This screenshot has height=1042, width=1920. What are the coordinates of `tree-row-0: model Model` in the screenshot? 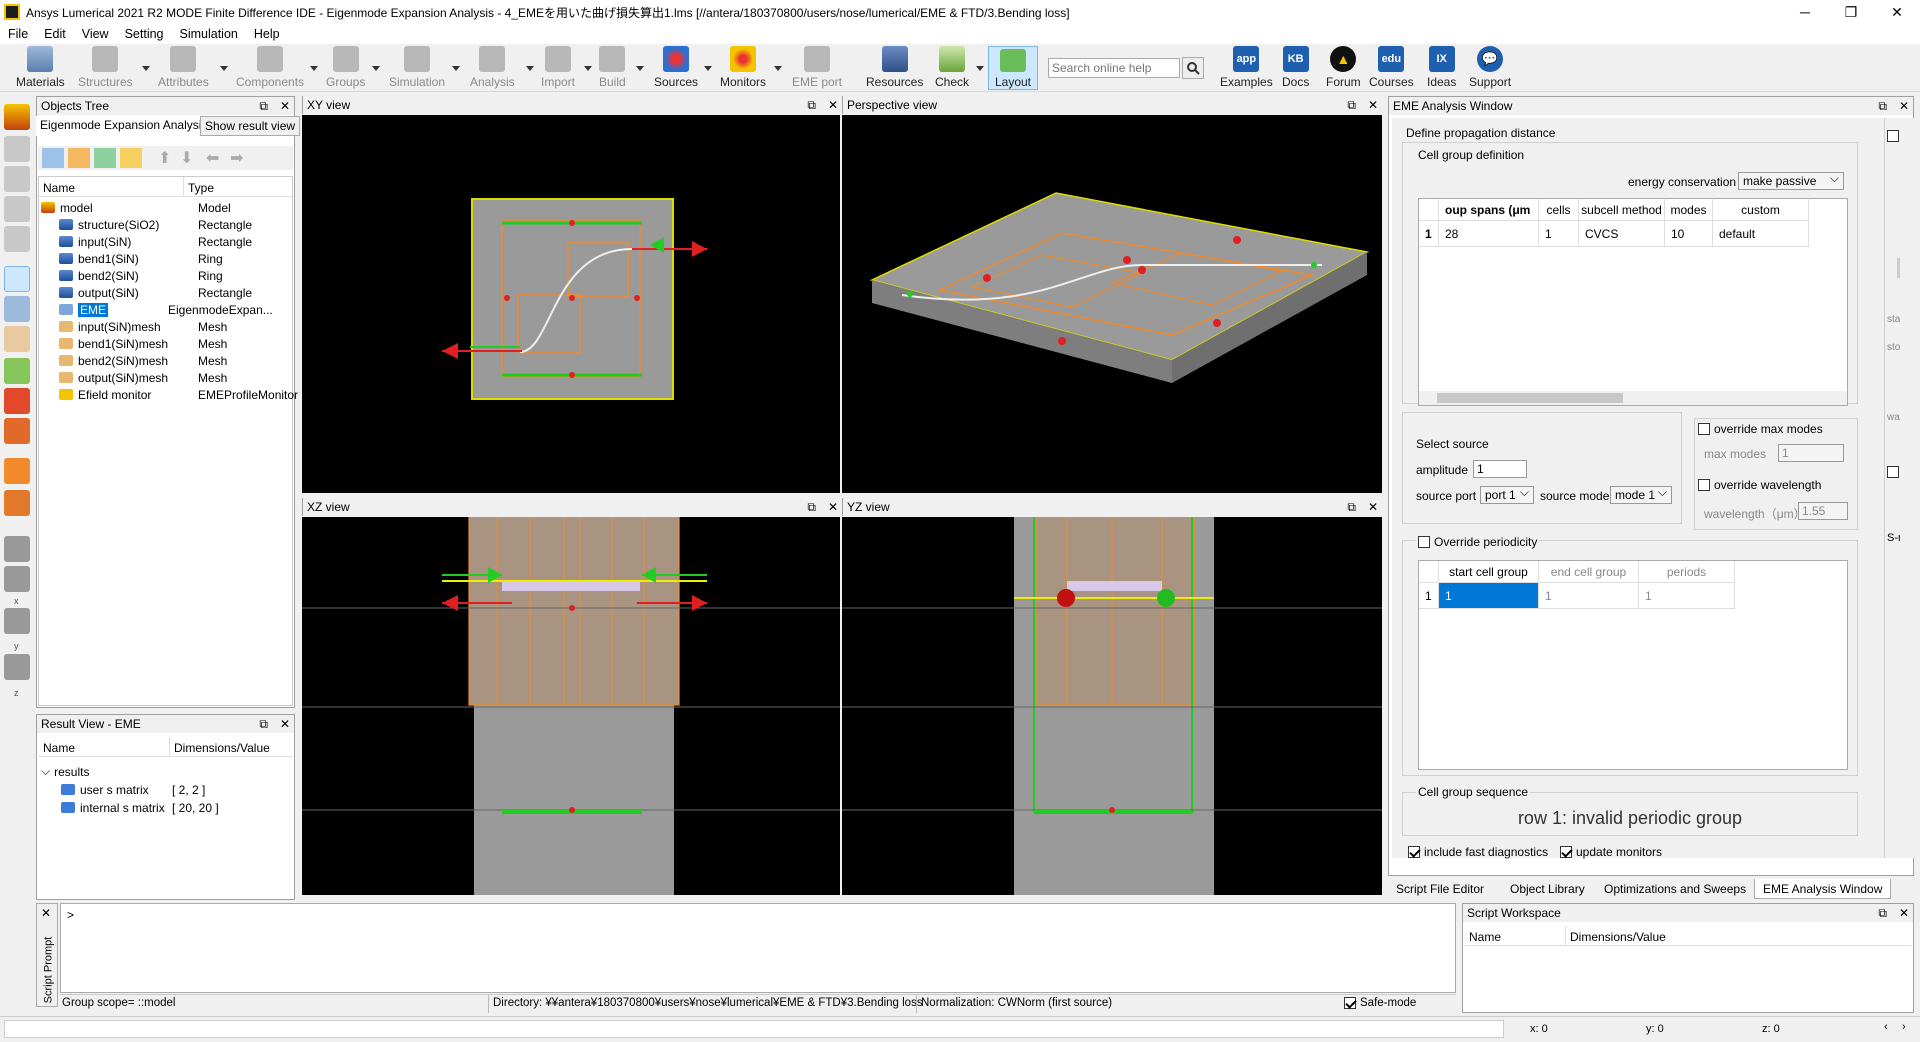 It's located at (136, 207).